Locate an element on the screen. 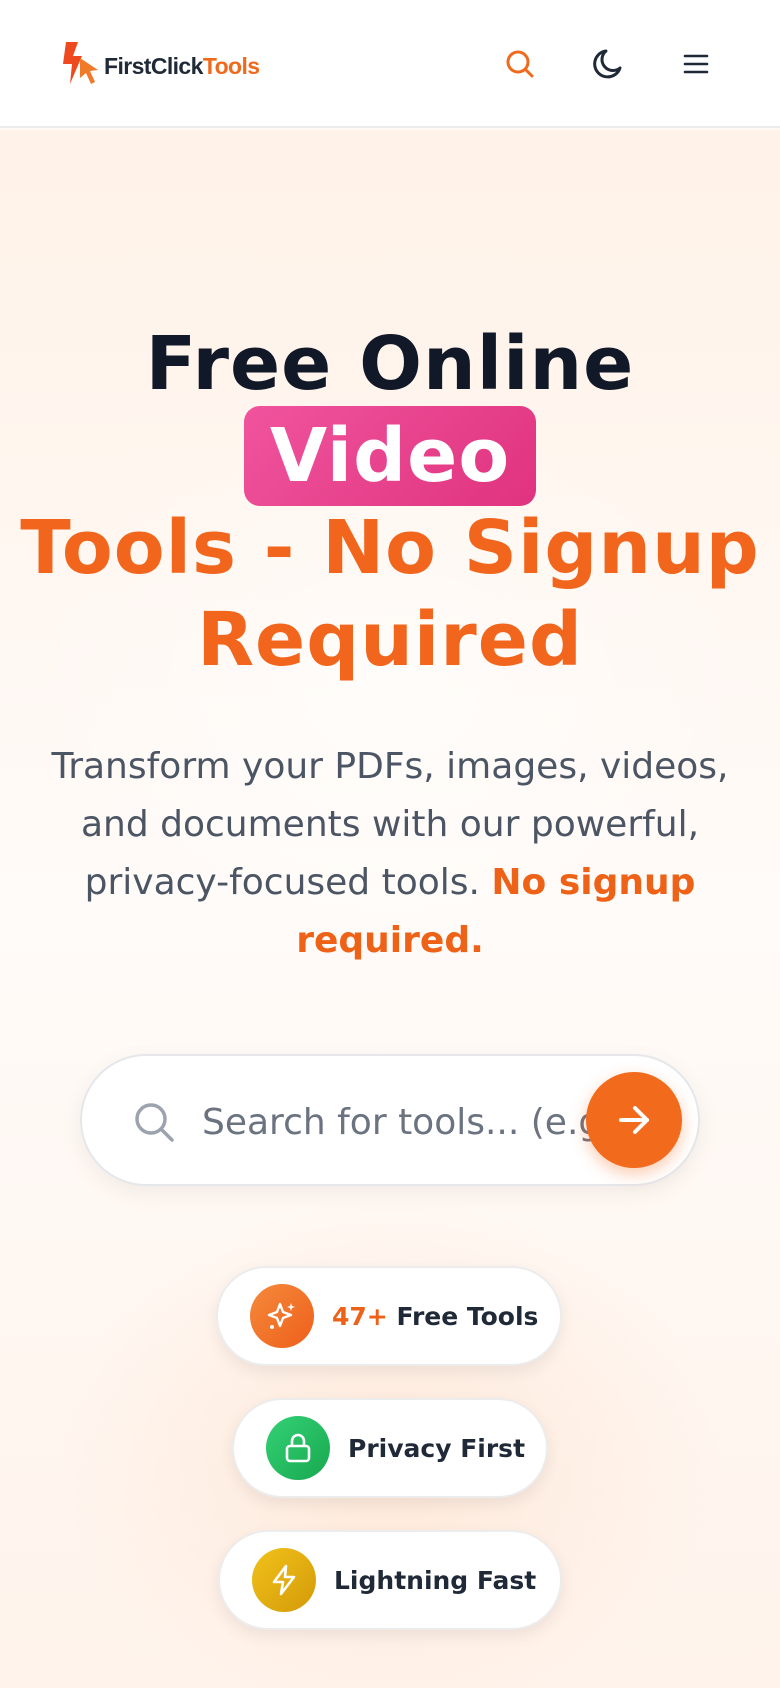 This screenshot has width=780, height=1688. sparkles-icon is located at coordinates (282, 1316).